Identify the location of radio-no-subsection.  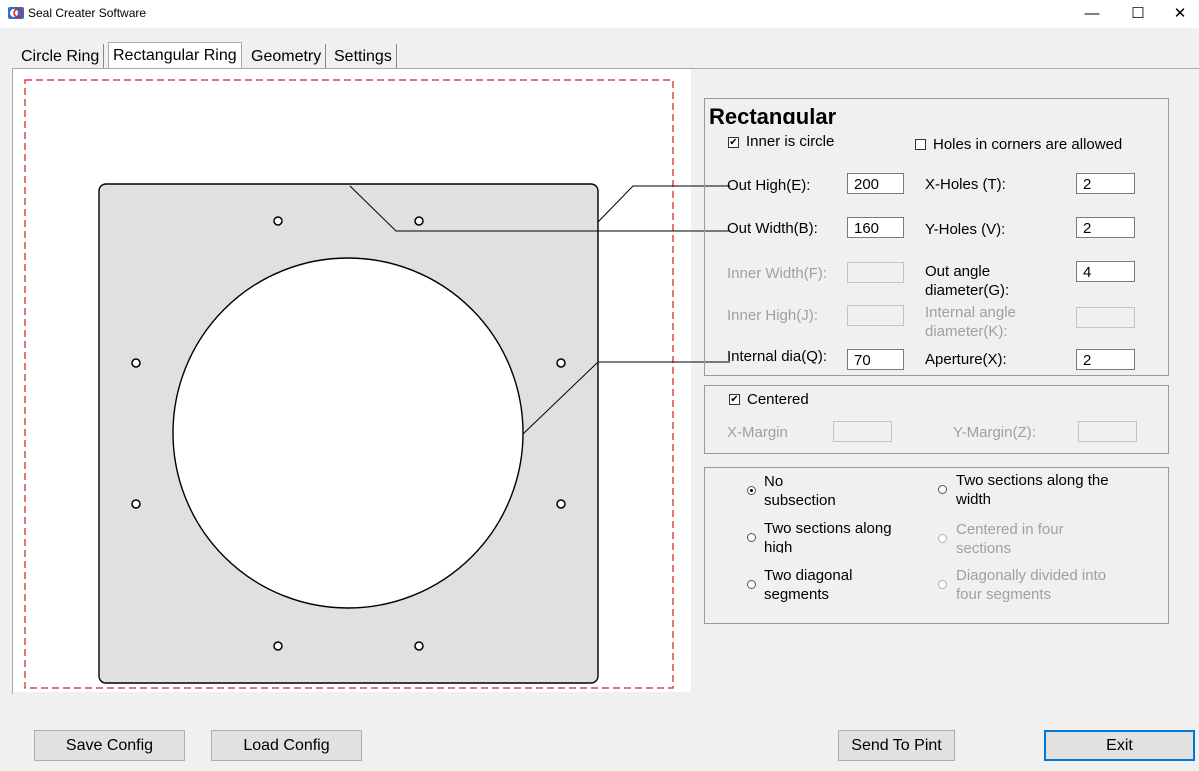
(751, 490).